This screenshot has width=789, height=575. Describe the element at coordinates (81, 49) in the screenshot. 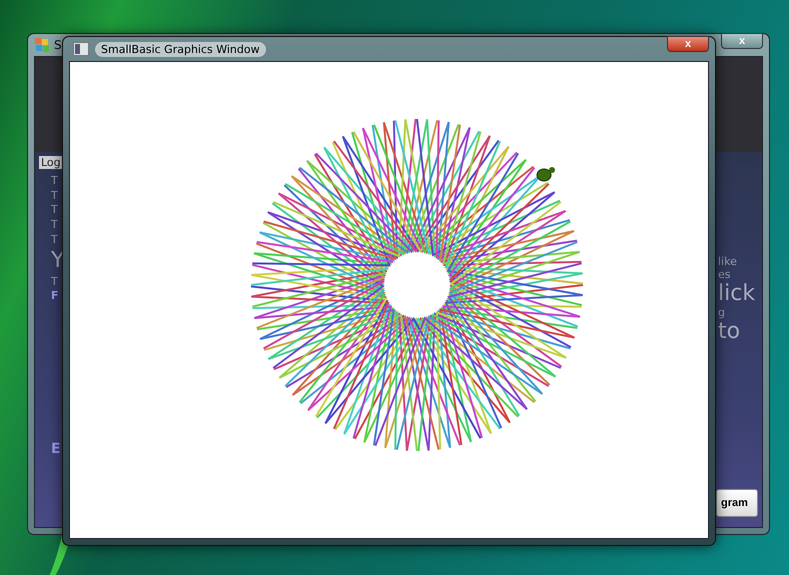

I see `window-icon` at that location.